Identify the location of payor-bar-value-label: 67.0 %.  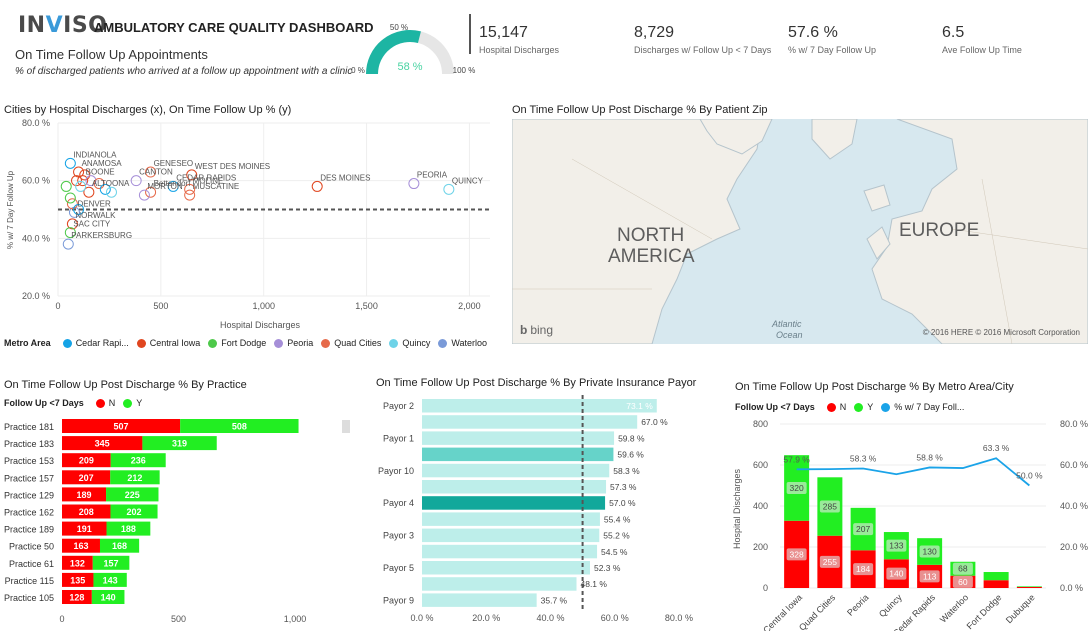
(654, 422).